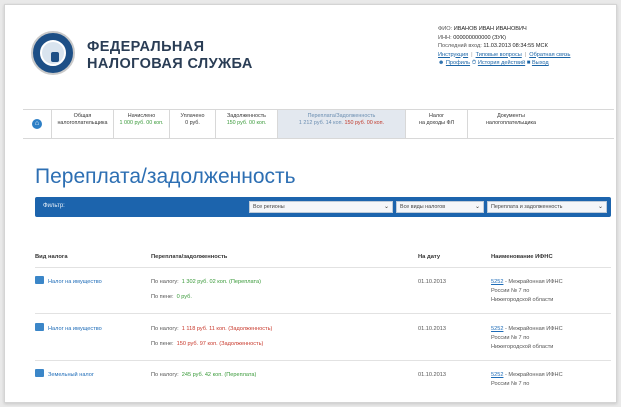  I want to click on tax-type-select: Все виды налогов ⌄, so click(440, 207).